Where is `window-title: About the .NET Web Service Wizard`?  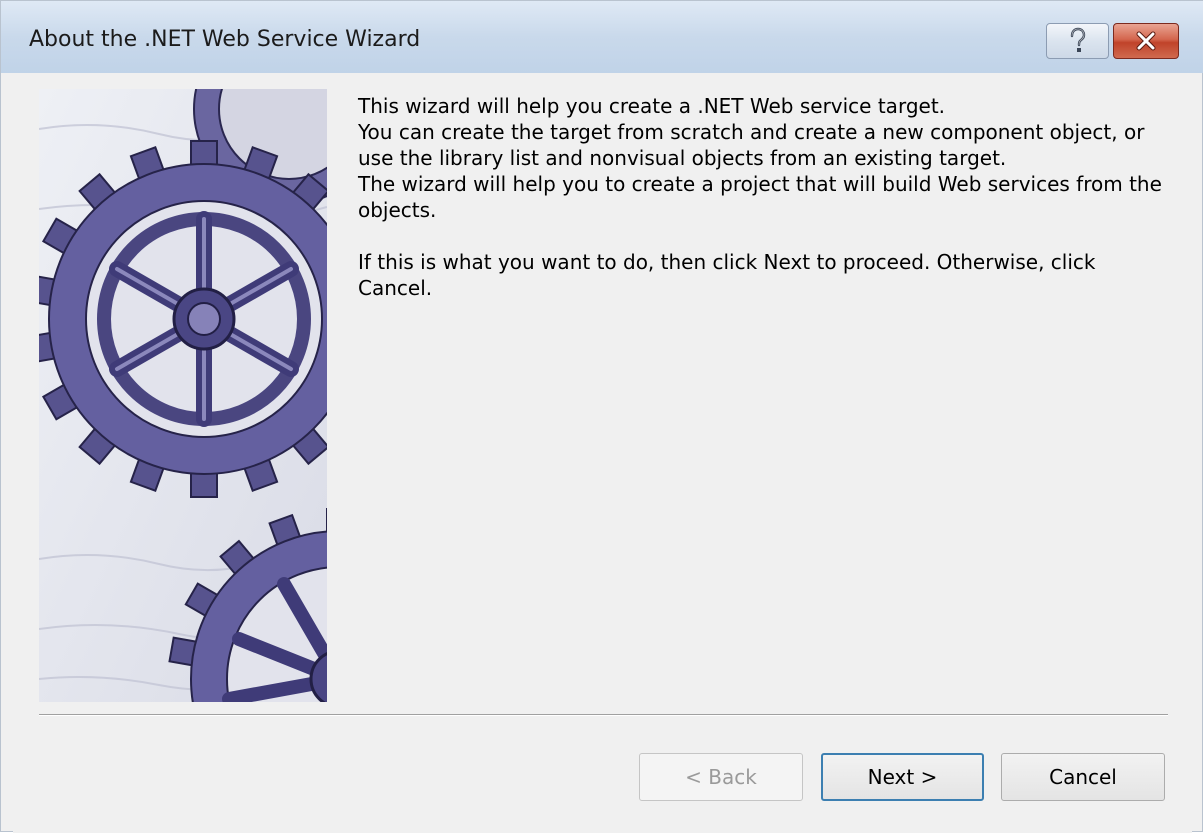 window-title: About the .NET Web Service Wizard is located at coordinates (225, 39).